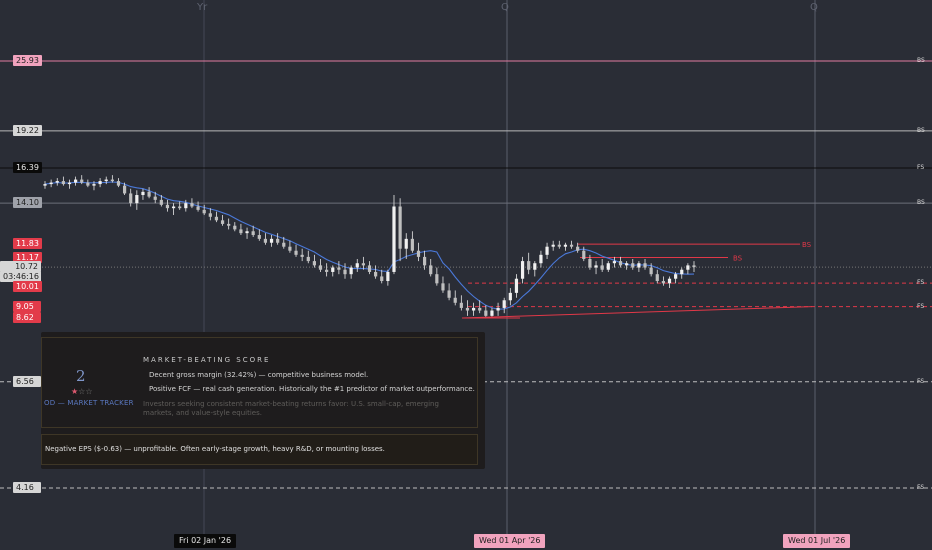 The height and width of the screenshot is (550, 932). What do you see at coordinates (27, 287) in the screenshot?
I see `price-label: 10.01` at bounding box center [27, 287].